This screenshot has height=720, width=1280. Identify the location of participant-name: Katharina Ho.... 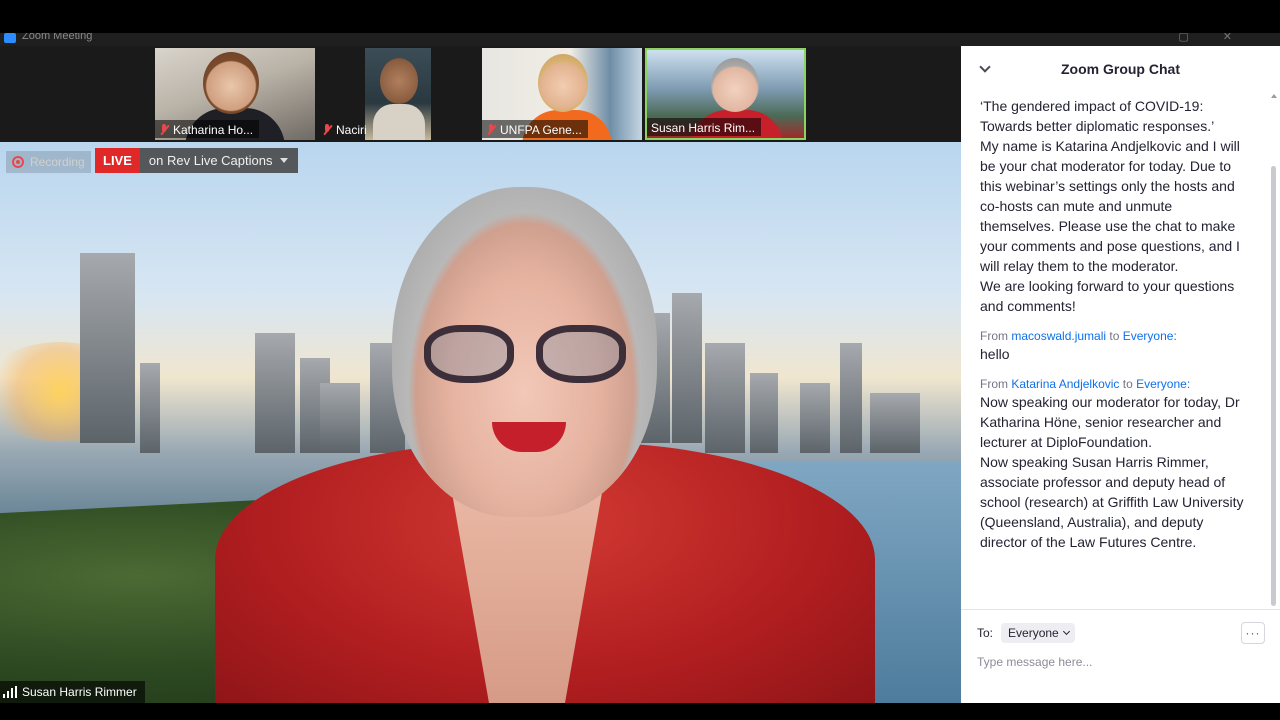
(213, 129).